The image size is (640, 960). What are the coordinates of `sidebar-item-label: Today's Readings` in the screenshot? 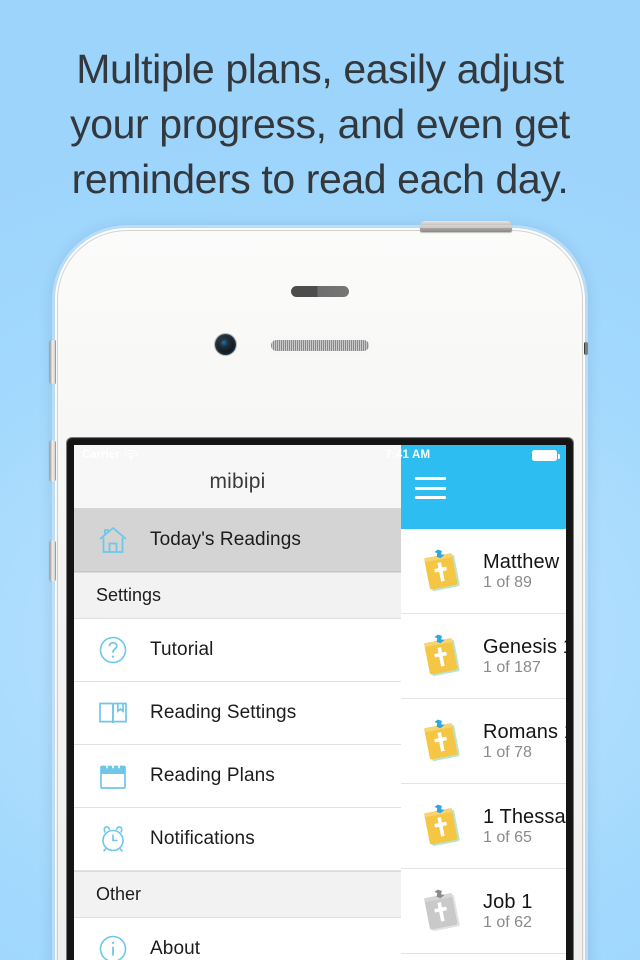 It's located at (225, 539).